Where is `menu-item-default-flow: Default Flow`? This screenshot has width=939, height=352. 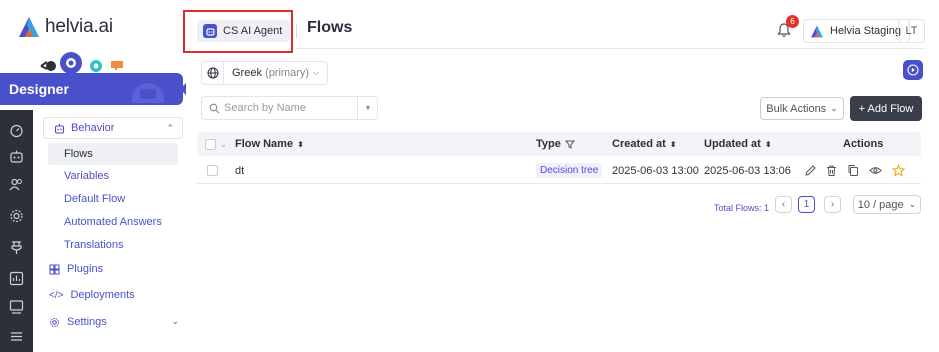 menu-item-default-flow: Default Flow is located at coordinates (113, 199).